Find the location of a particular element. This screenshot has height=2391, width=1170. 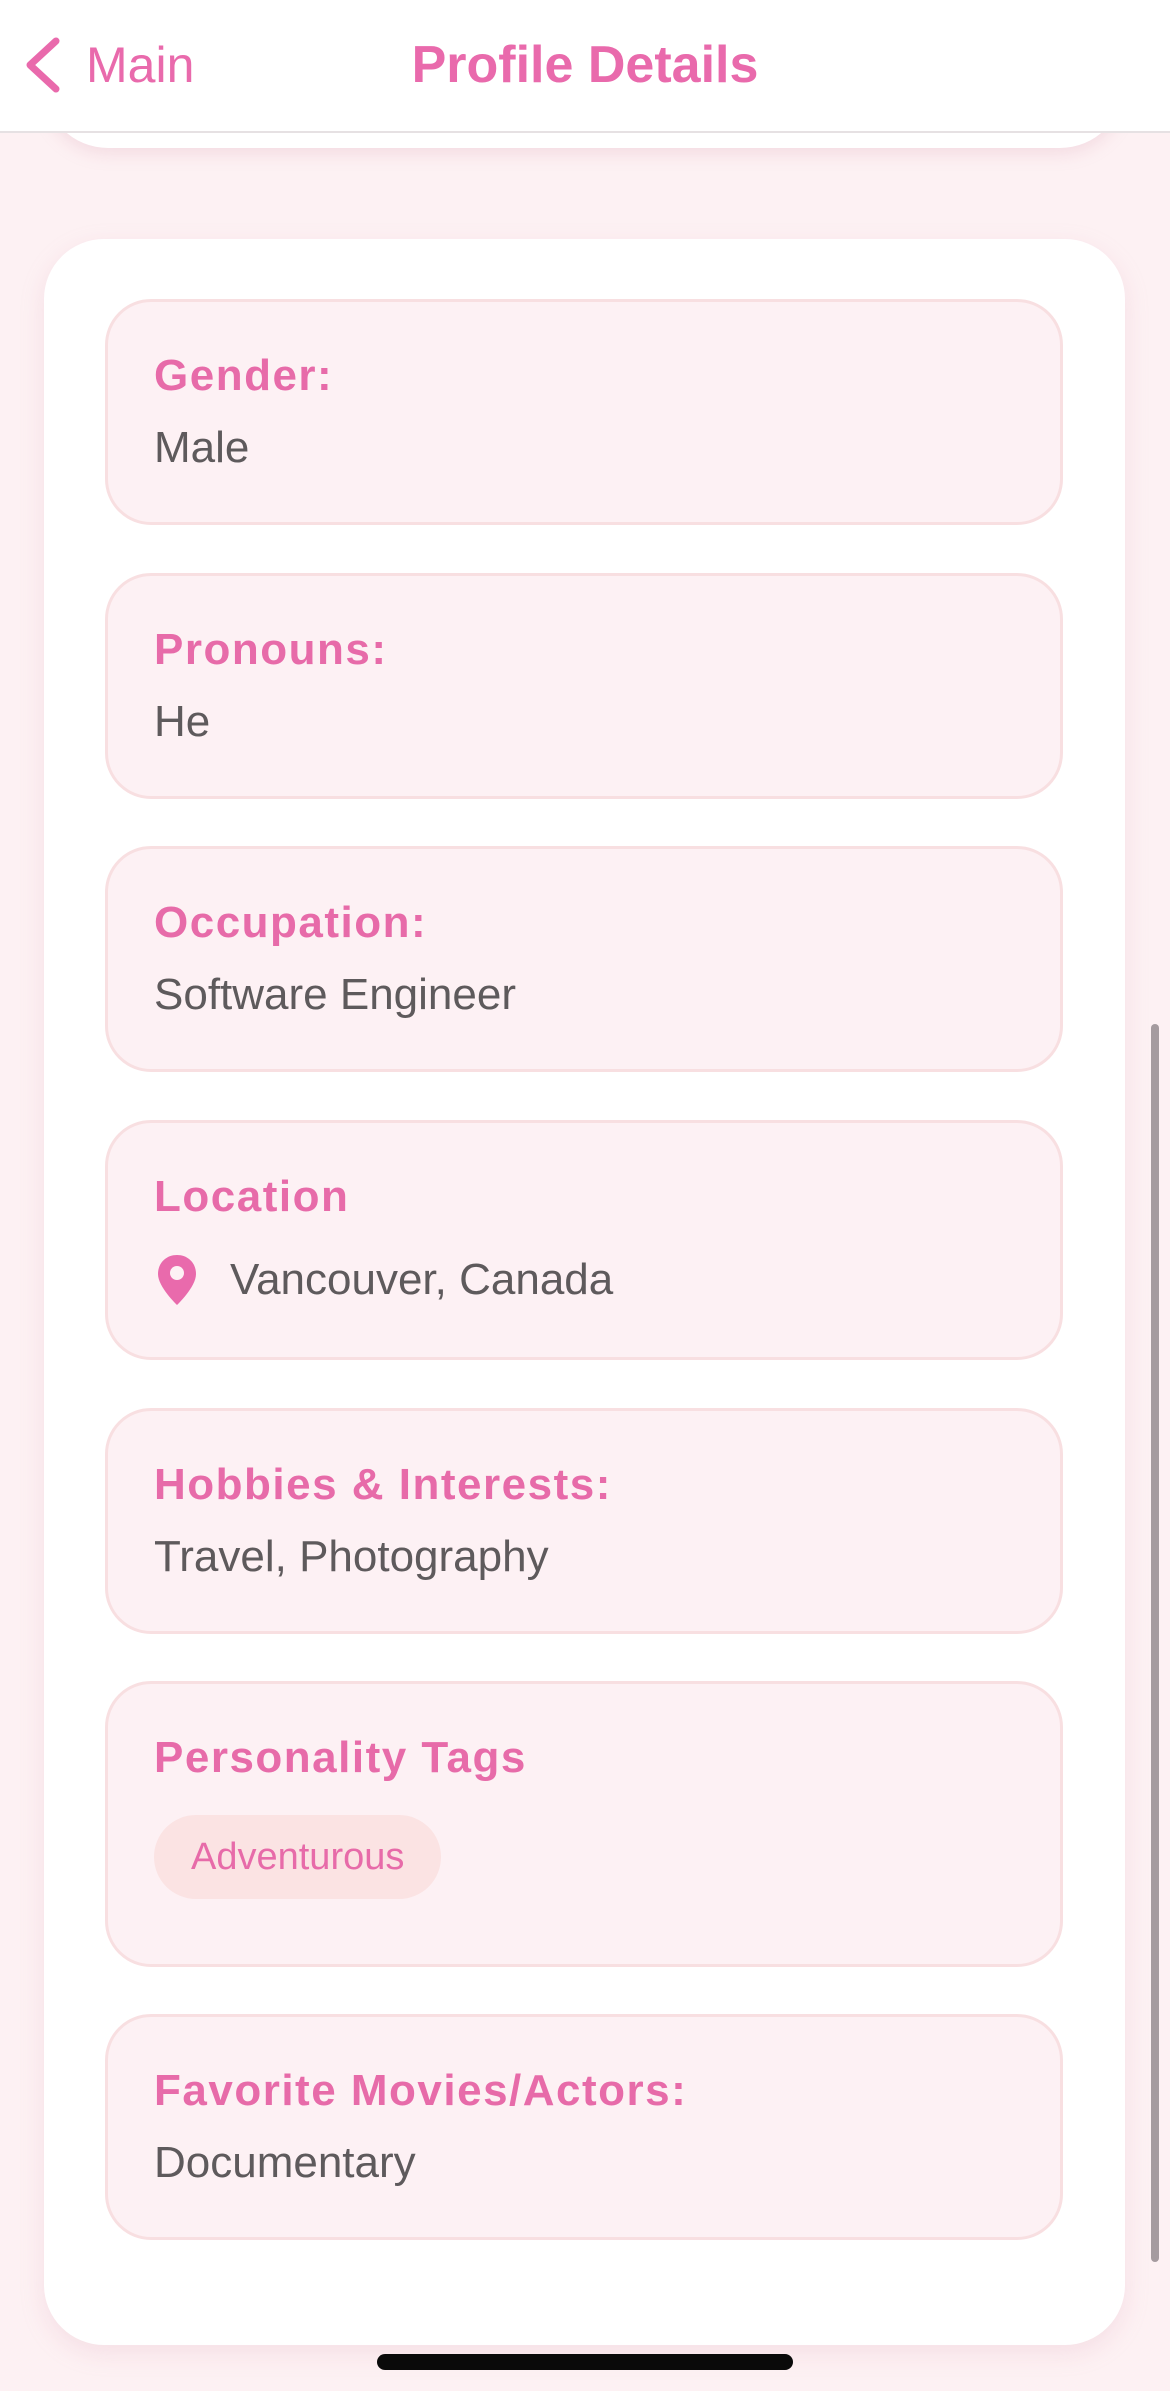

favorite-movies-field: Favorite Movies/Actors: Documentary is located at coordinates (584, 2127).